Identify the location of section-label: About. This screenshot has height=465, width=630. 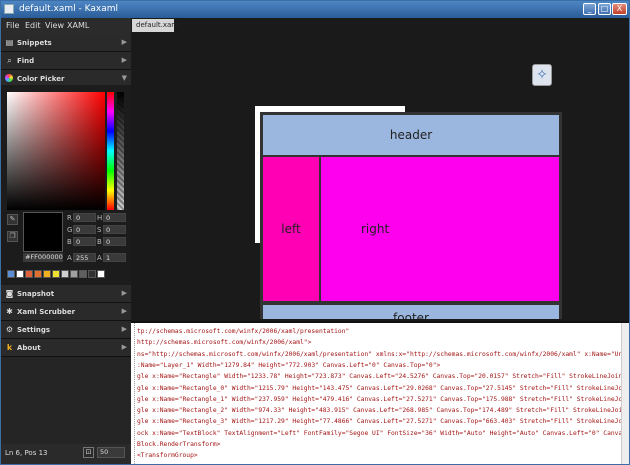
(29, 348).